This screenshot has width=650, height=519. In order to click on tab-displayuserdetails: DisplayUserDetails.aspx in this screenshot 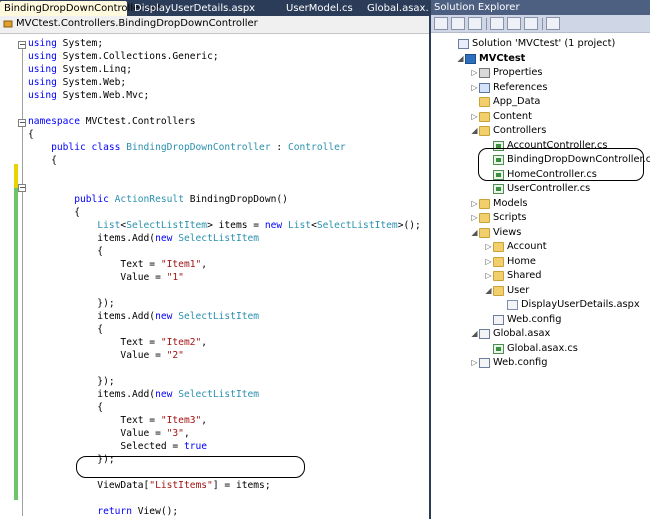, I will do `click(194, 8)`.